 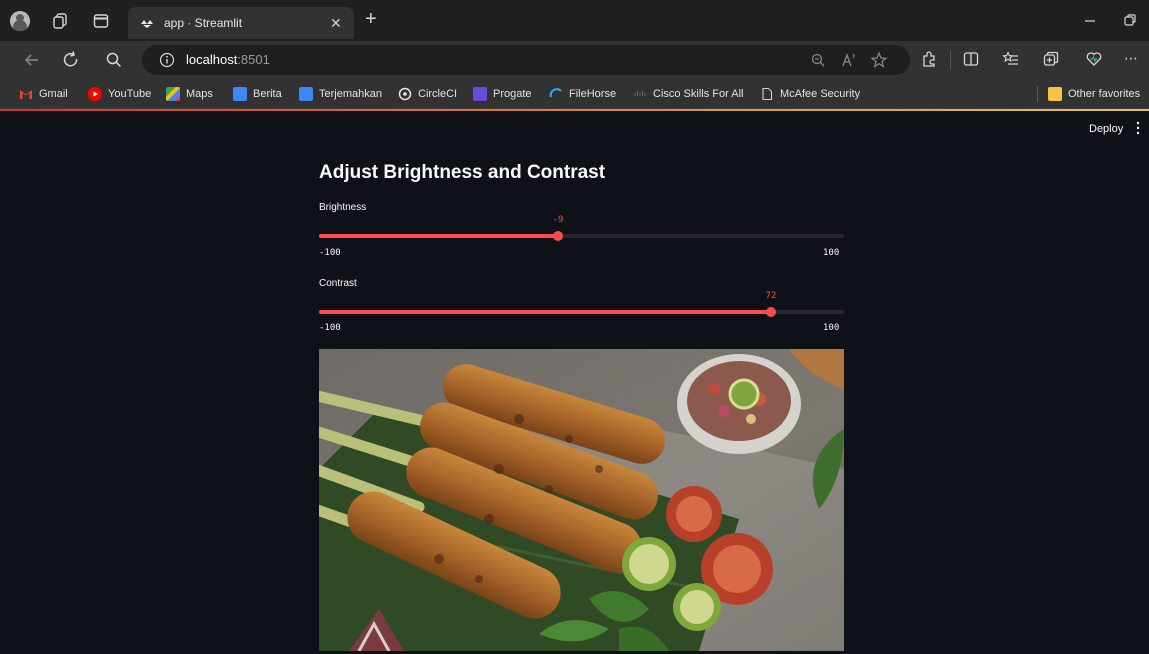 What do you see at coordinates (1037, 94) in the screenshot?
I see `bookmarks-divider` at bounding box center [1037, 94].